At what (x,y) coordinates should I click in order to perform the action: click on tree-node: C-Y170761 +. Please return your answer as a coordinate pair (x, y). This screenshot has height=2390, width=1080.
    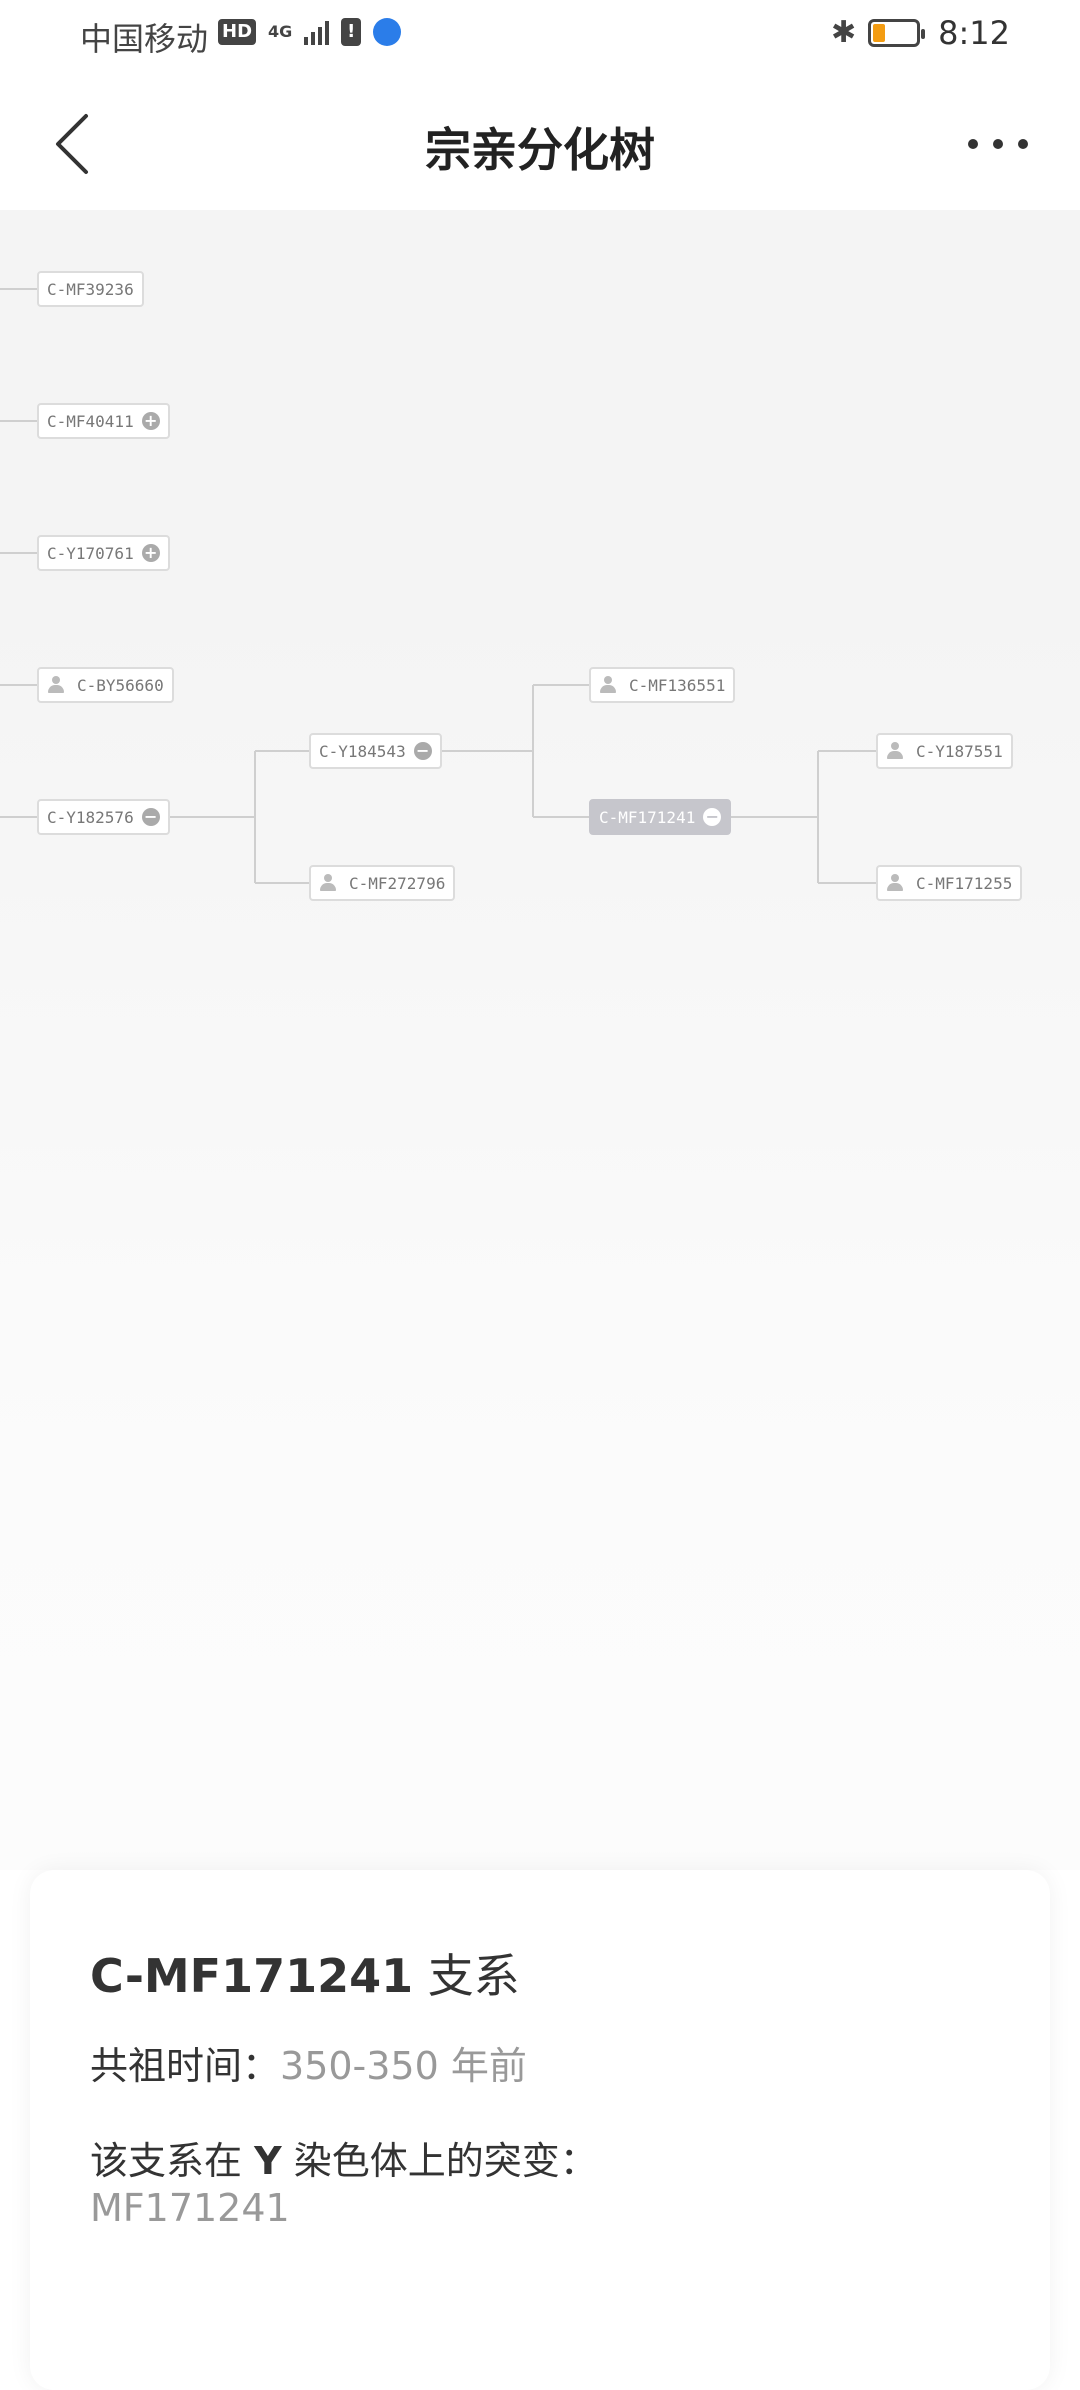
    Looking at the image, I should click on (103, 553).